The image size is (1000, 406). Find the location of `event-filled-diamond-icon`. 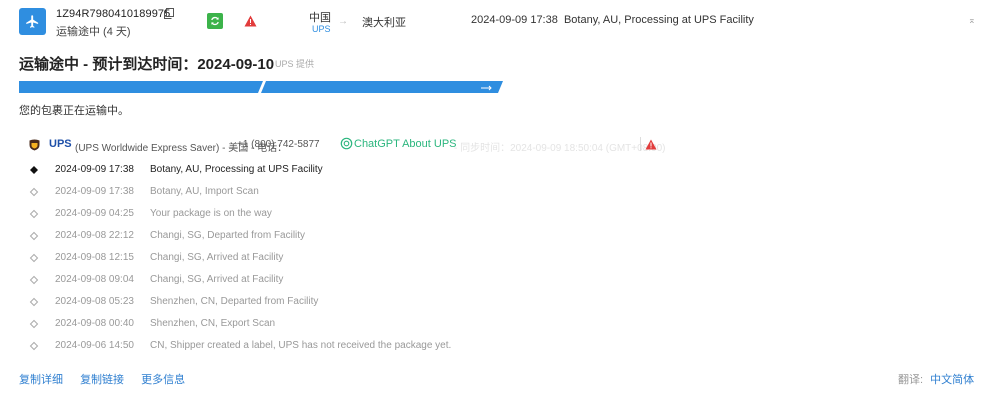

event-filled-diamond-icon is located at coordinates (34, 170).